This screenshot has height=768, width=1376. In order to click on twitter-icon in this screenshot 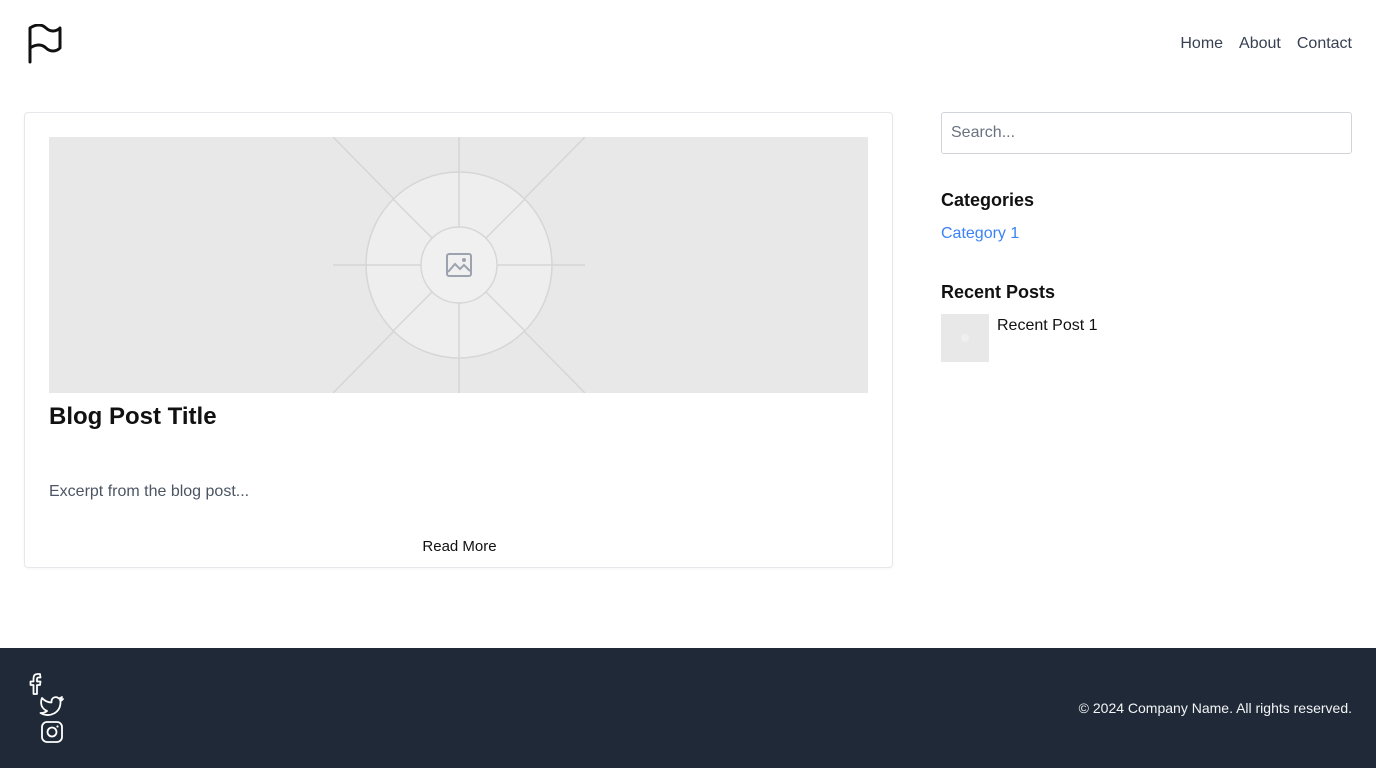, I will do `click(52, 708)`.